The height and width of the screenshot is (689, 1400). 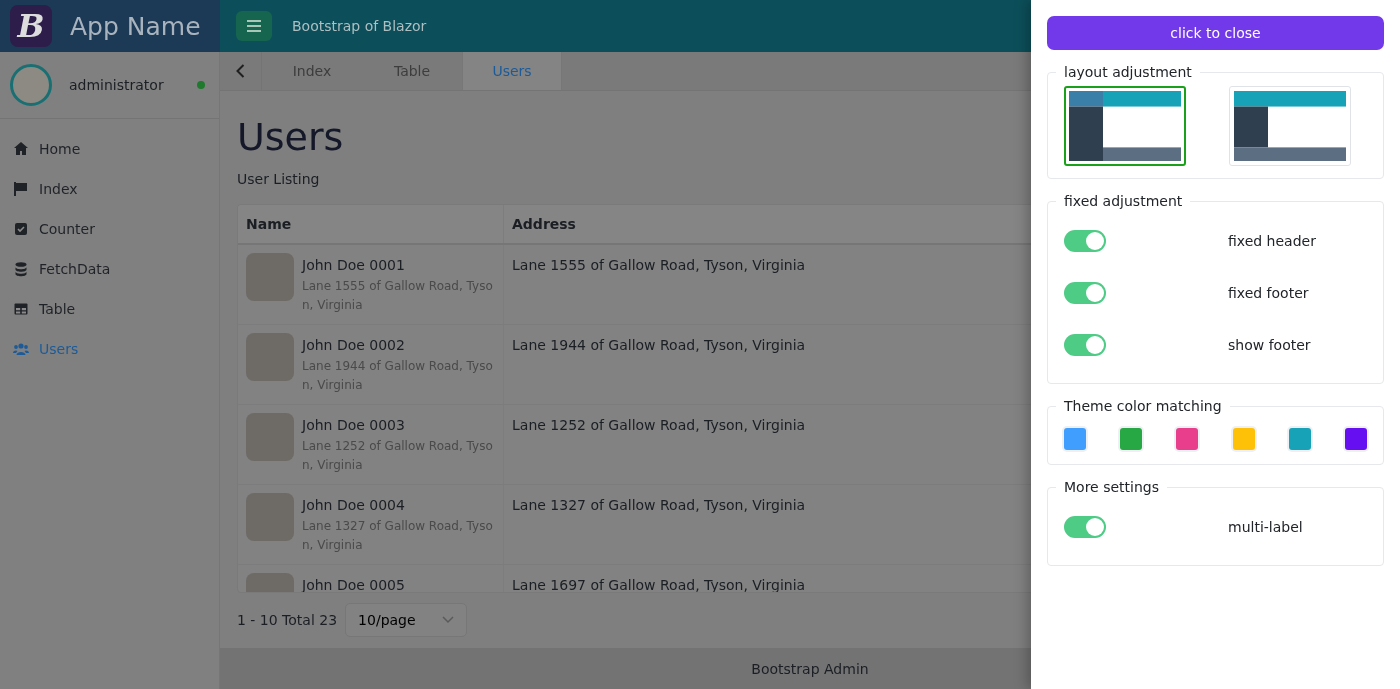 What do you see at coordinates (1123, 201) in the screenshot?
I see `section-title: fixed adjustment` at bounding box center [1123, 201].